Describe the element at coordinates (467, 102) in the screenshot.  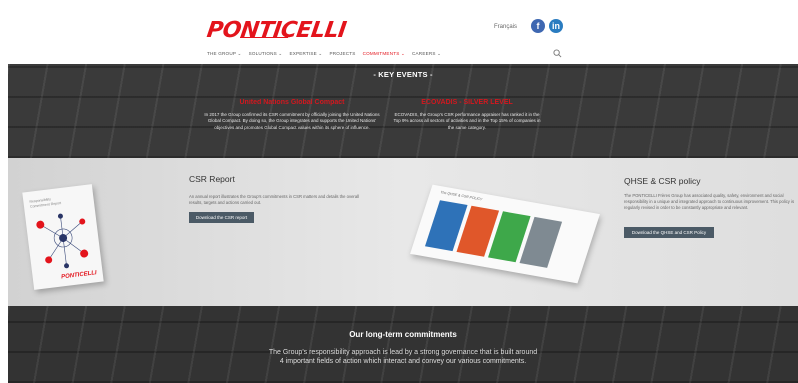
I see `event-title: ECOVADIS - SILVER LEVEL` at that location.